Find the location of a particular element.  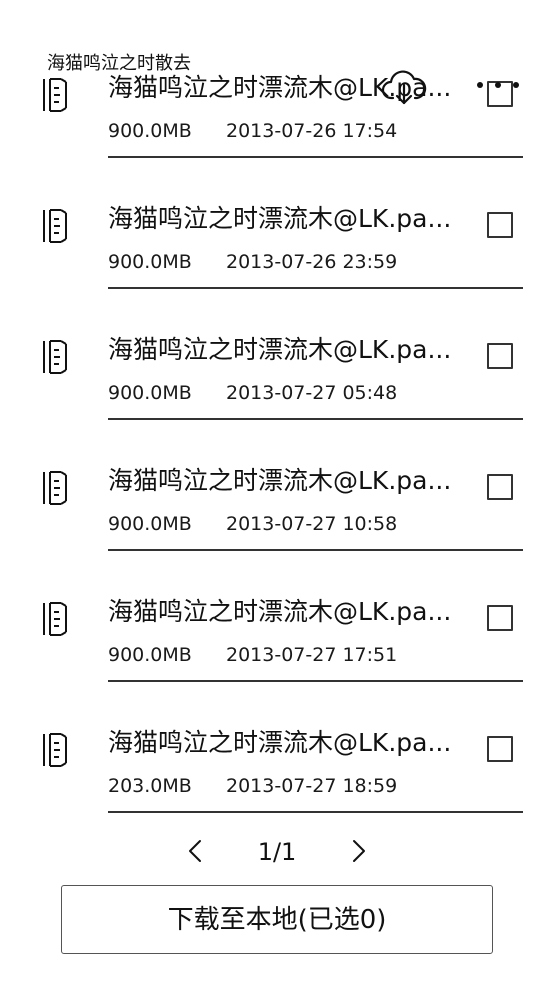

cloud-download-icon is located at coordinates (404, 88).